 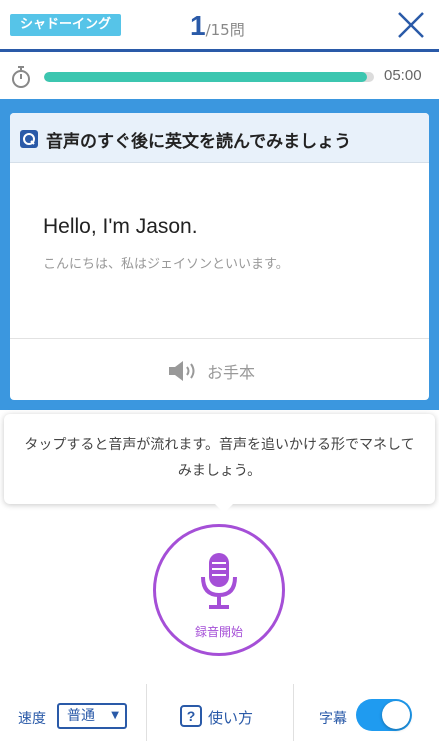 I want to click on time-progress: 05:00, so click(x=219, y=77).